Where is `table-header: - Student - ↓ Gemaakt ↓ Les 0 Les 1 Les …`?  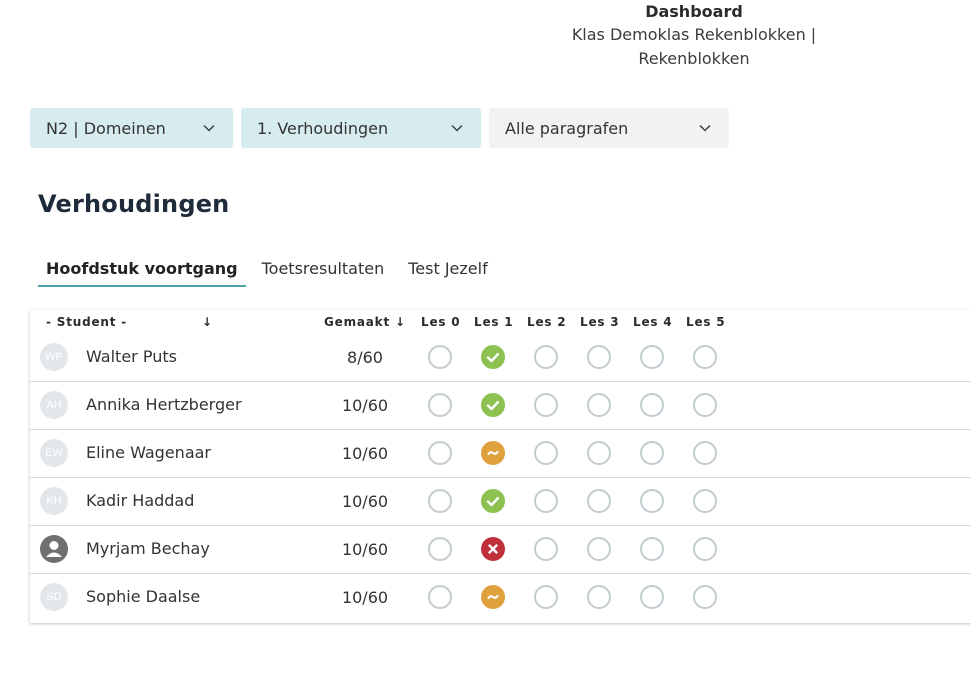 table-header: - Student - ↓ Gemaakt ↓ Les 0 Les 1 Les … is located at coordinates (500, 322).